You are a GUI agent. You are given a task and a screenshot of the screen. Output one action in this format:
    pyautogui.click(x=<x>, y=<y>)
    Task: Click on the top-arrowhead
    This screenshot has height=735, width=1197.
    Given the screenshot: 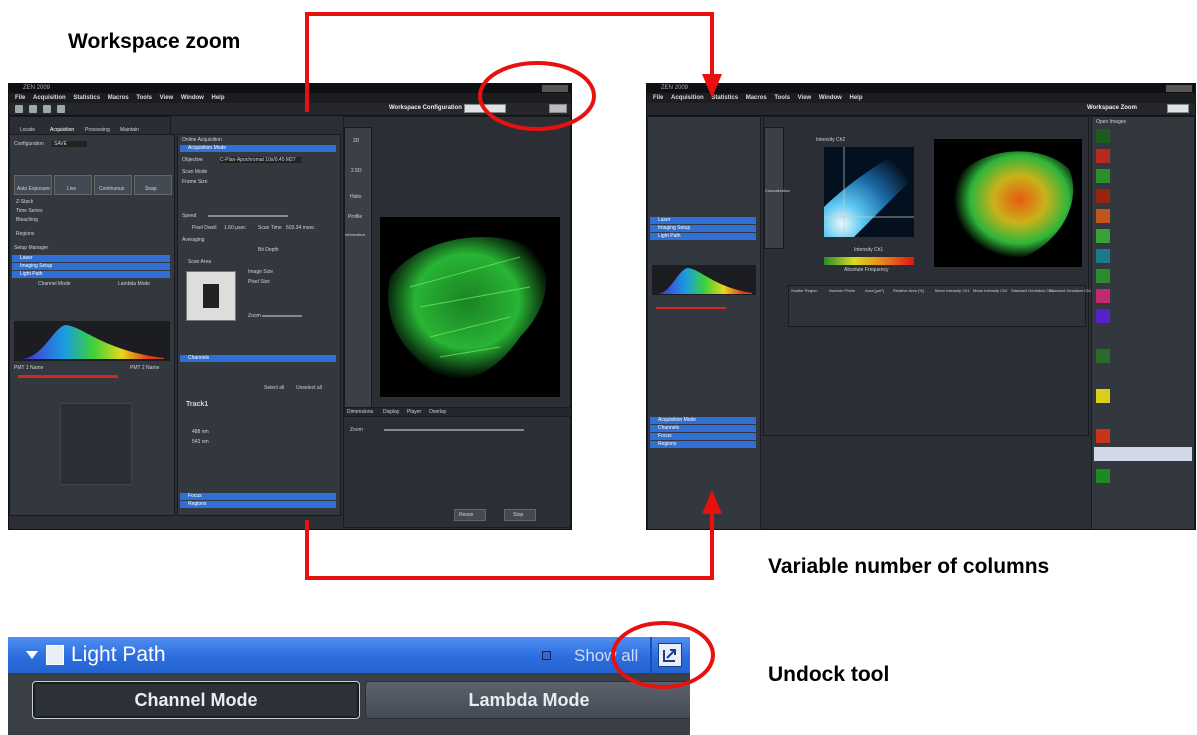 What is the action you would take?
    pyautogui.click(x=712, y=86)
    